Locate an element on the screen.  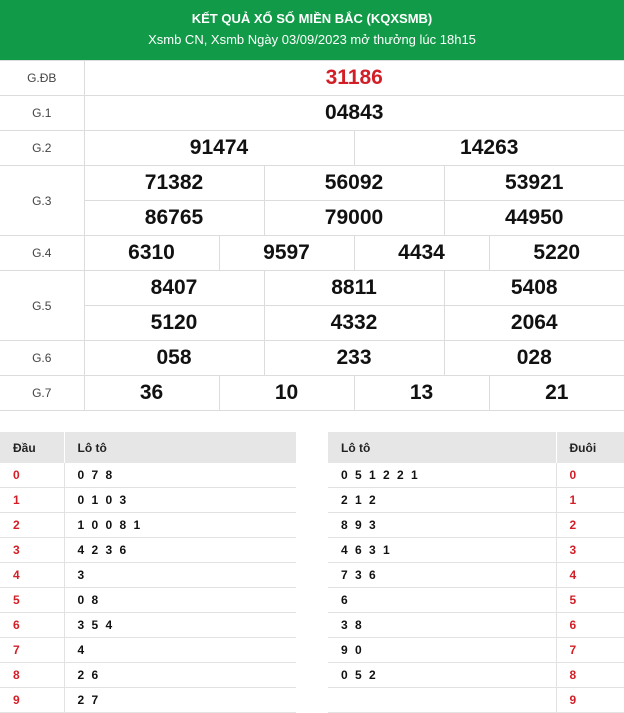
table-row: 8 9 32 is located at coordinates (476, 525).